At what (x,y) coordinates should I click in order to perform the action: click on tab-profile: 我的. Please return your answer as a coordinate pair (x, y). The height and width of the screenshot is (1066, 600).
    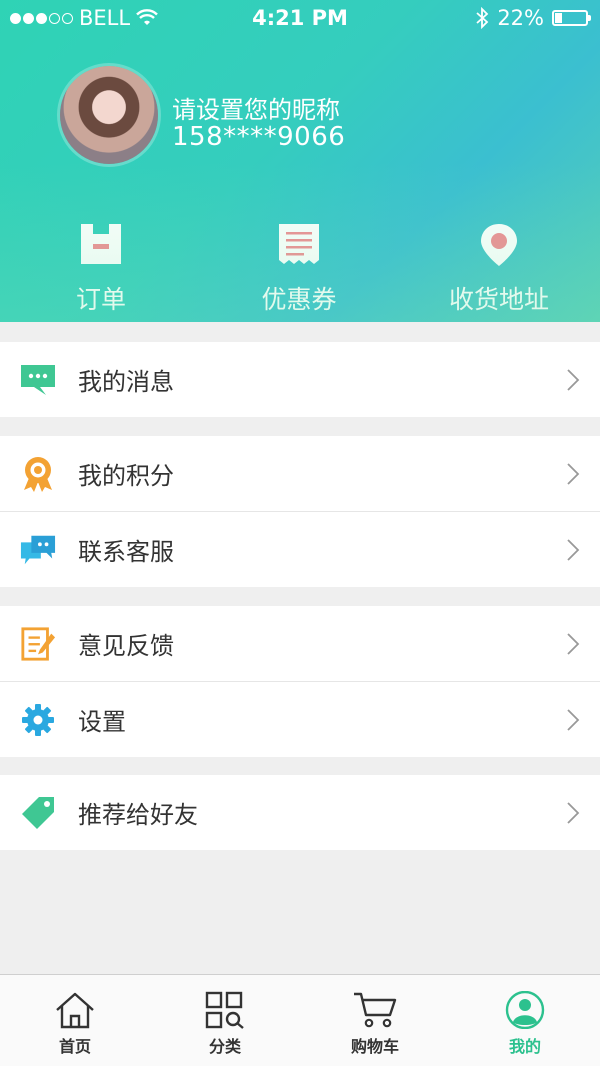
    Looking at the image, I should click on (525, 1020).